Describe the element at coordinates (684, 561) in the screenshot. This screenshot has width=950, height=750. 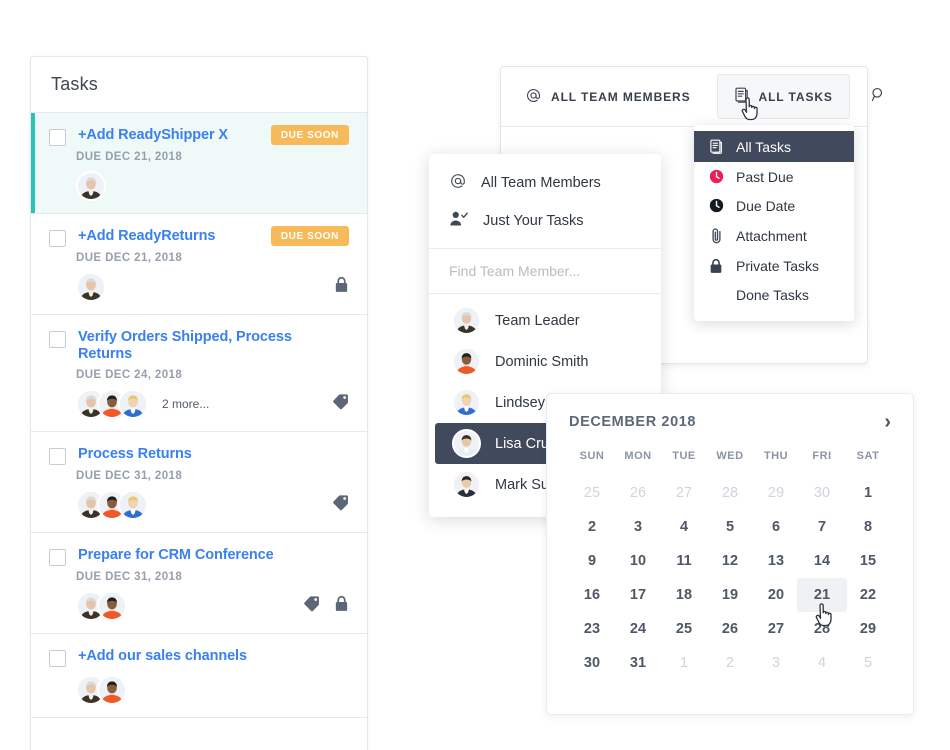
I see `calendar-day: 11` at that location.